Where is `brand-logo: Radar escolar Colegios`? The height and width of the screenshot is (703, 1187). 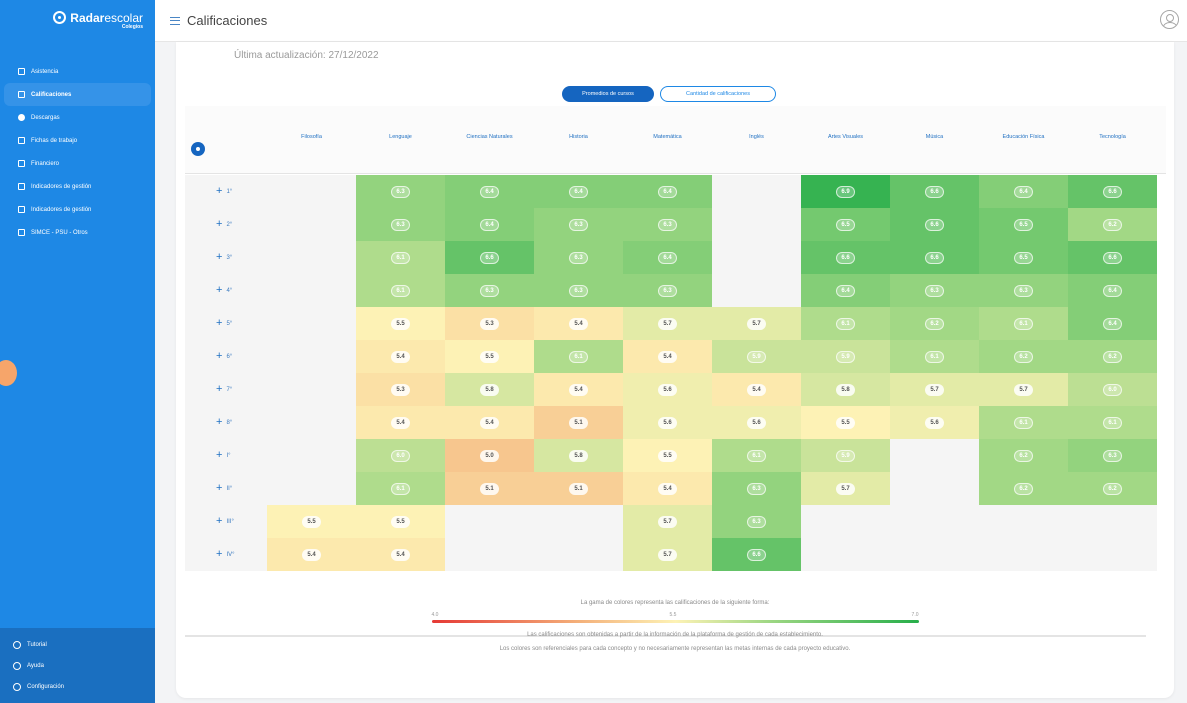
brand-logo: Radar escolar Colegios is located at coordinates (77, 20).